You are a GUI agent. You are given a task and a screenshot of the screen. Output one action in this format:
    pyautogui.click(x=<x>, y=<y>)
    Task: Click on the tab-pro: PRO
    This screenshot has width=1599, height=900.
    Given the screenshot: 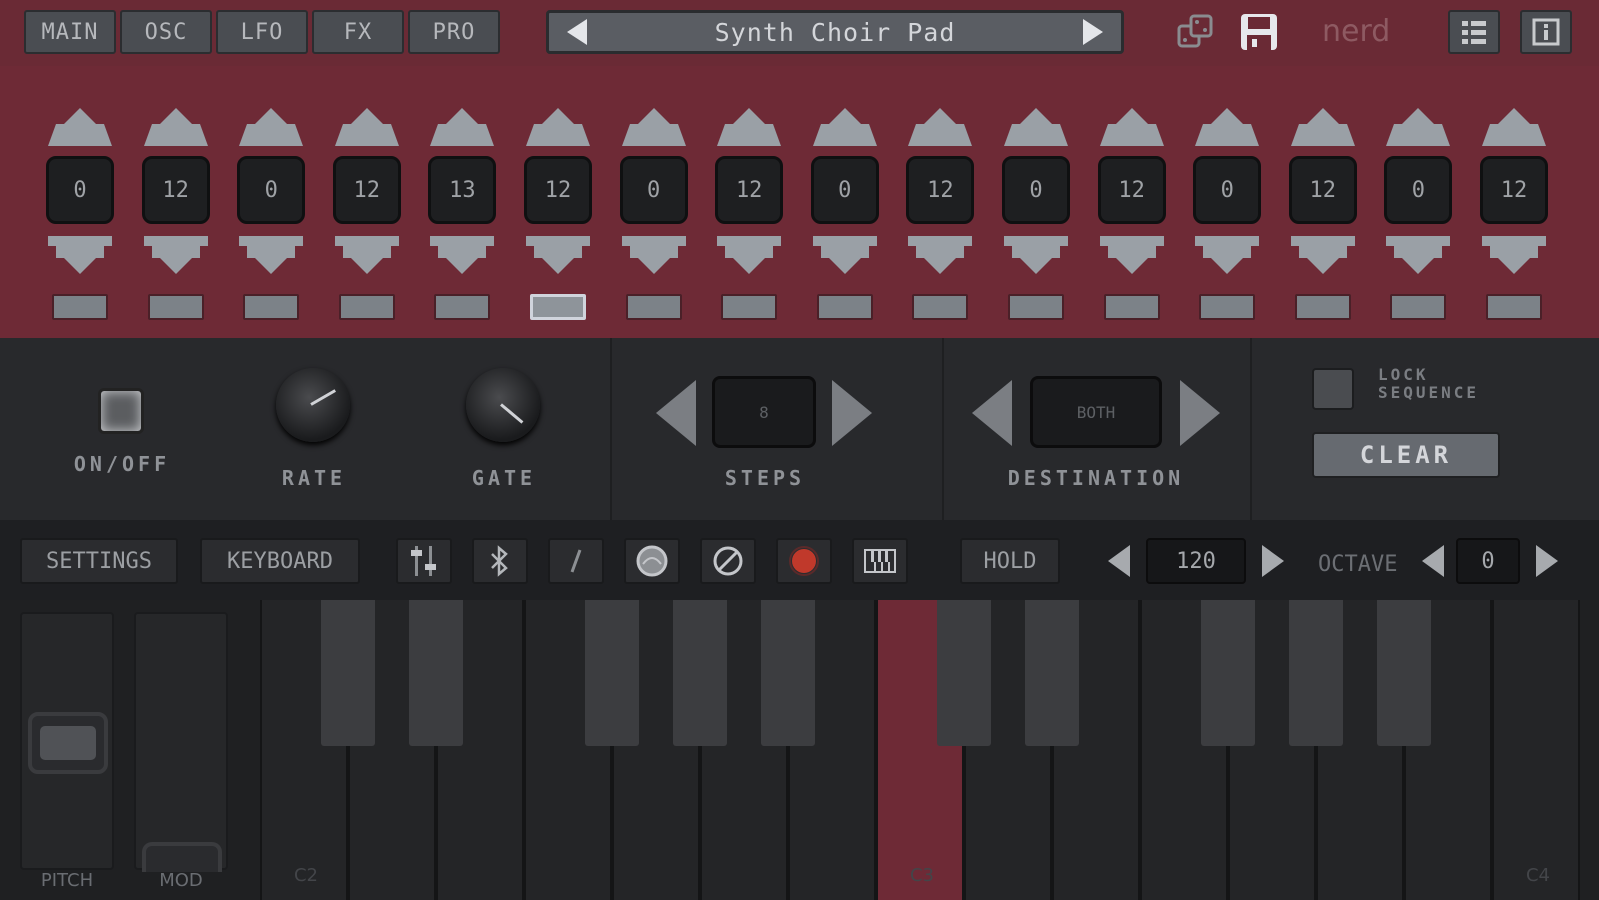 What is the action you would take?
    pyautogui.click(x=454, y=32)
    